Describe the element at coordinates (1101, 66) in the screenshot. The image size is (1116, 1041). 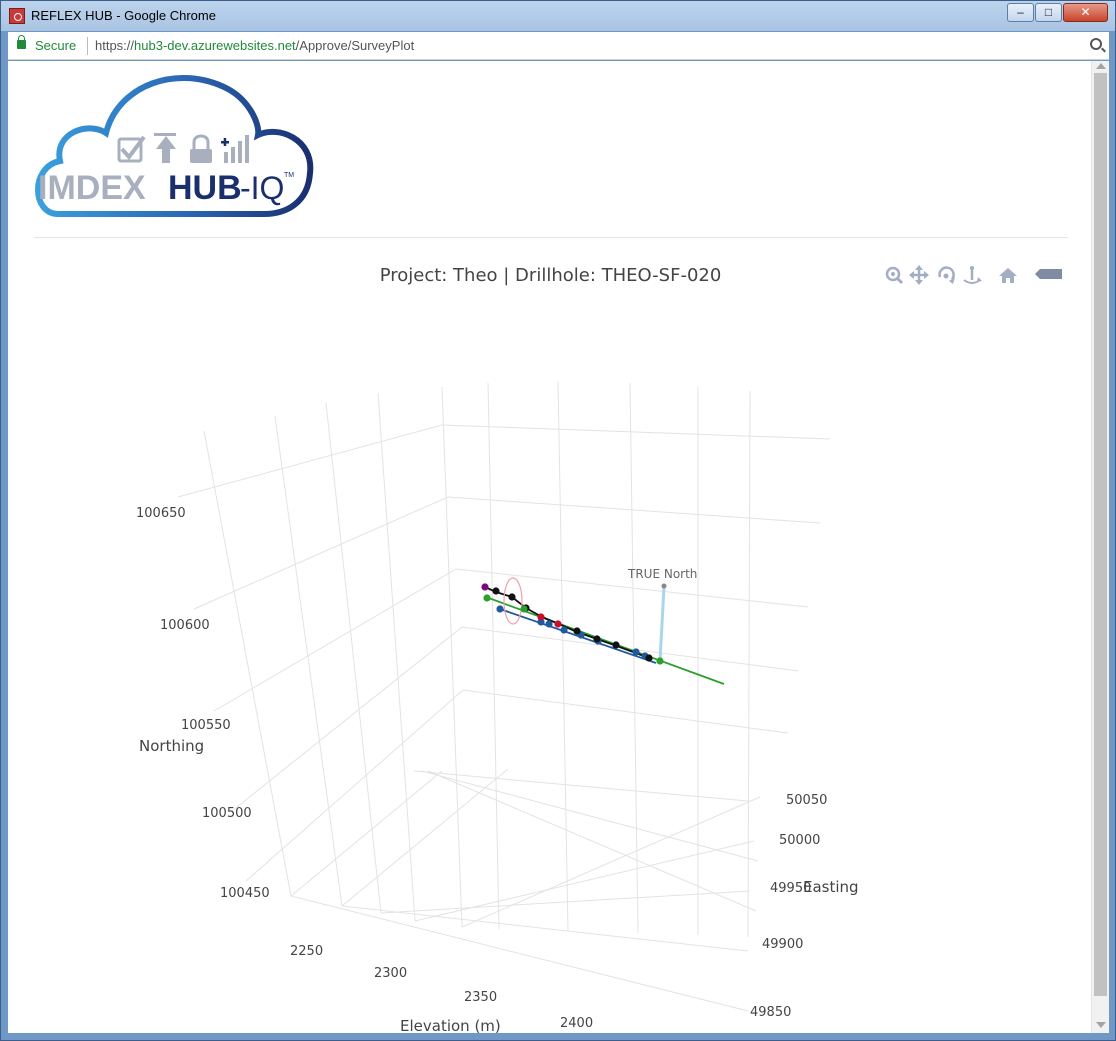
I see `scroll-up-arrow` at that location.